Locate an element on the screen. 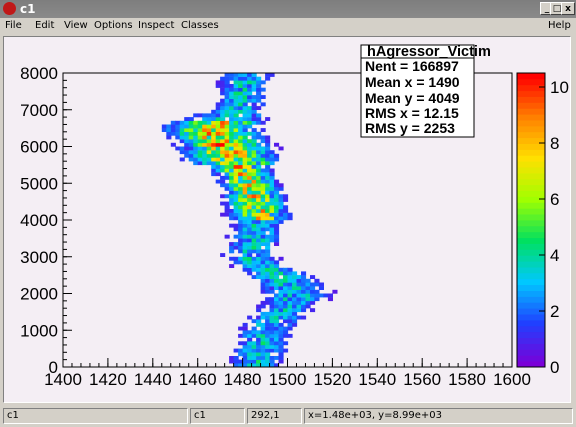  close-button: x is located at coordinates (568, 8).